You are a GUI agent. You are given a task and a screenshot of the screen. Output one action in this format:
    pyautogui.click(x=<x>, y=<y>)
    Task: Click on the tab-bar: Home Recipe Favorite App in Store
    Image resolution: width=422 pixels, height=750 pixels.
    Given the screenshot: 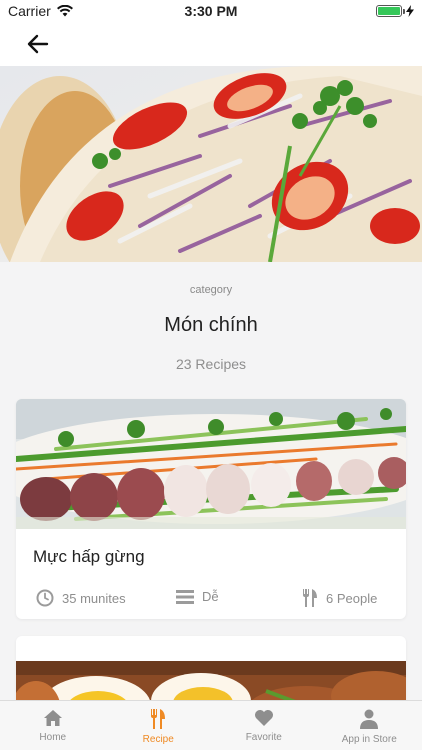 What is the action you would take?
    pyautogui.click(x=211, y=725)
    